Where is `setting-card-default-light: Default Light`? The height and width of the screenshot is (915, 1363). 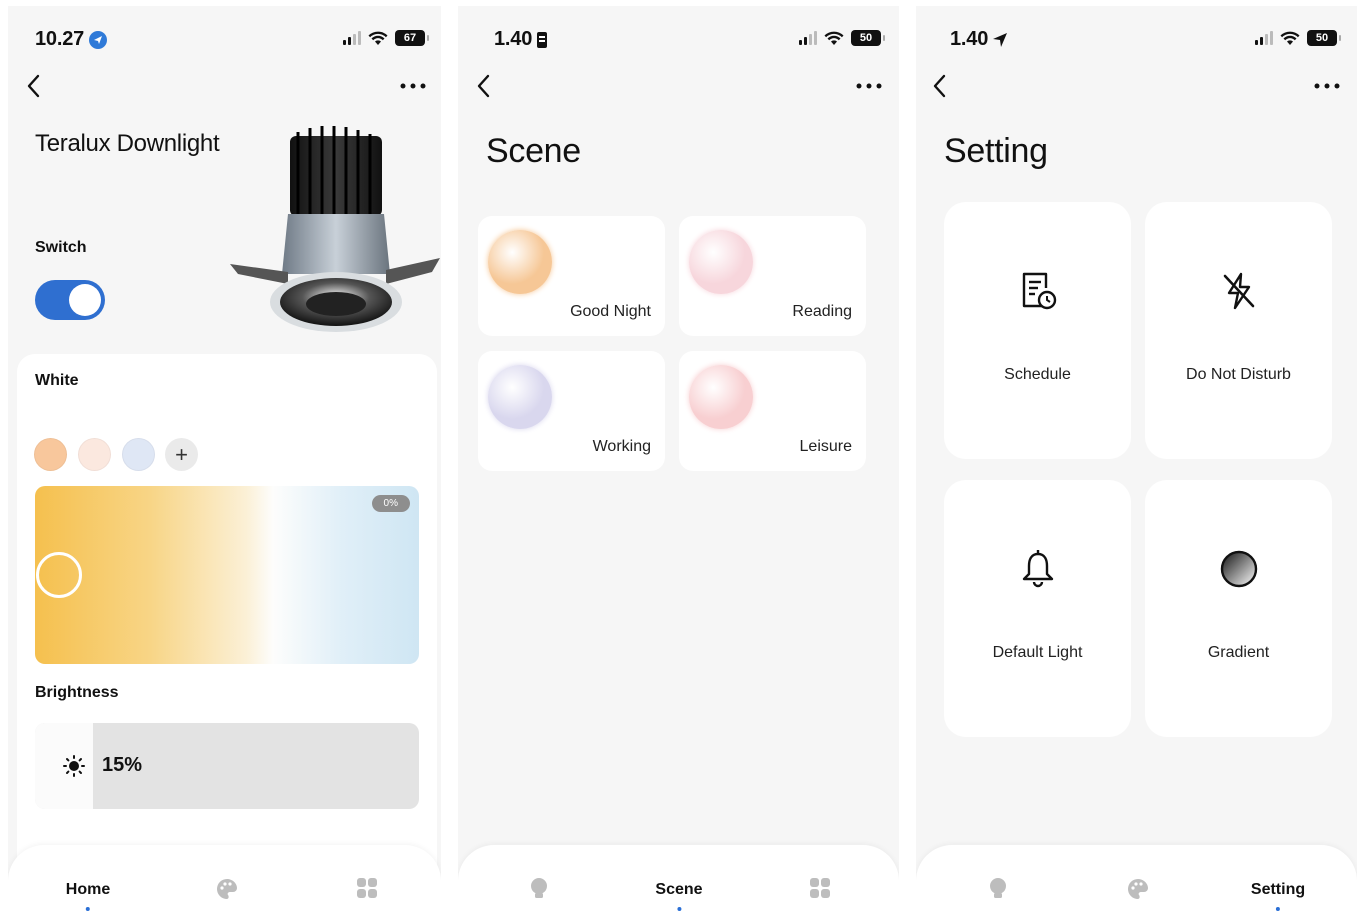 setting-card-default-light: Default Light is located at coordinates (1037, 608).